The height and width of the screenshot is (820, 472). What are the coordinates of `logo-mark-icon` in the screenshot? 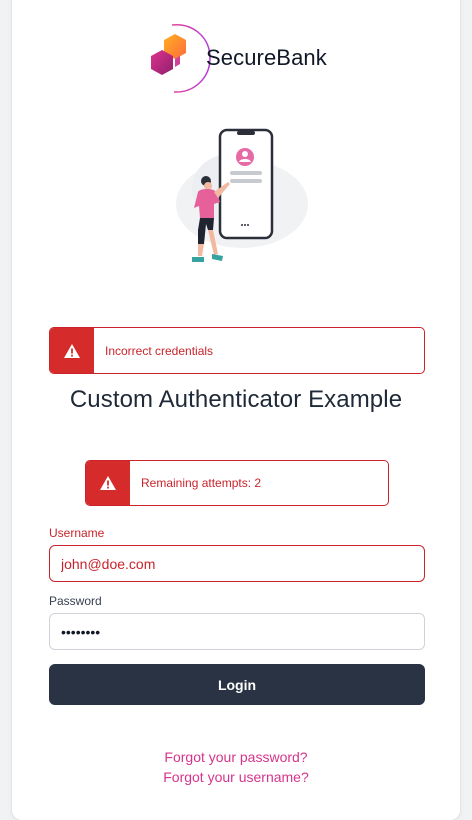 It's located at (181, 58).